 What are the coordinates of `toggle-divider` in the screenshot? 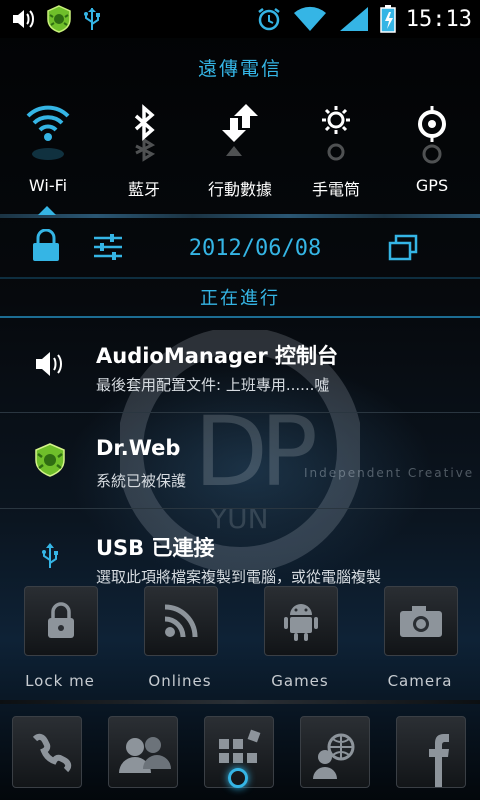 It's located at (240, 216).